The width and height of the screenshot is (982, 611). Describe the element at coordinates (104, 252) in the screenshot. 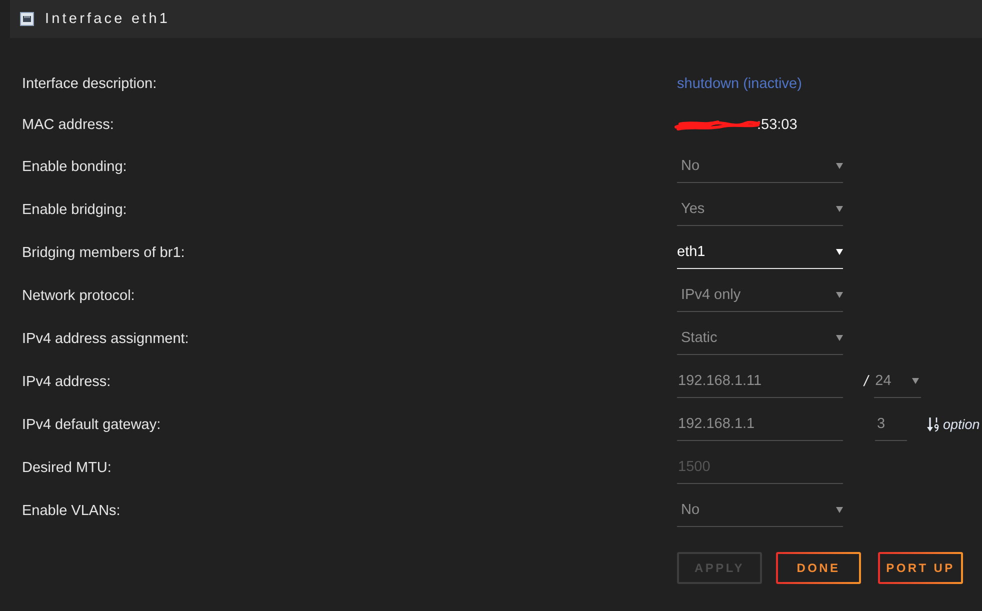

I see `field-label: Bridging members of br1:` at that location.